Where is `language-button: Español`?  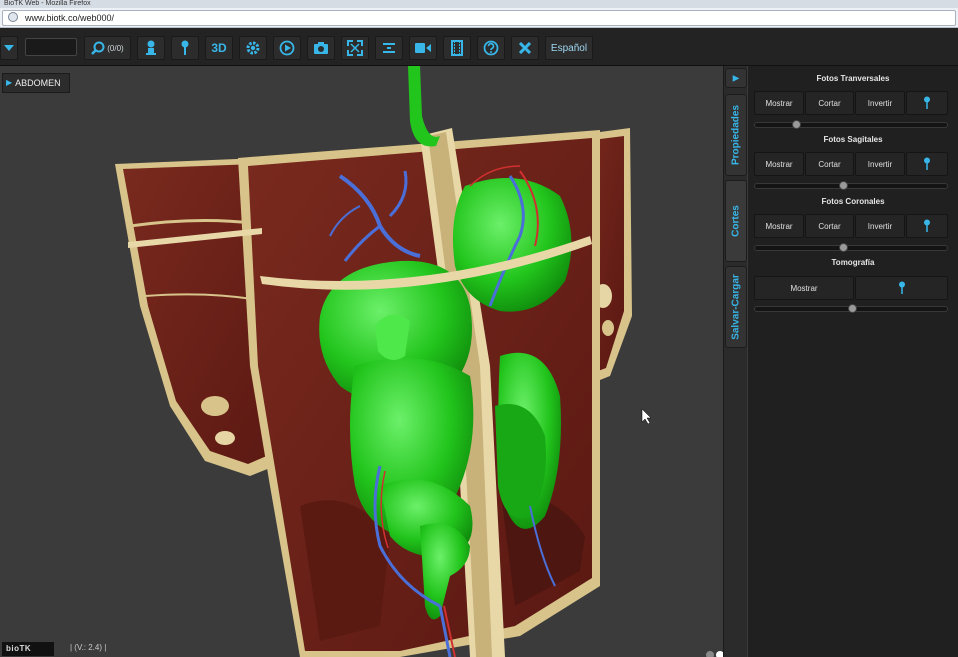
language-button: Español is located at coordinates (569, 48).